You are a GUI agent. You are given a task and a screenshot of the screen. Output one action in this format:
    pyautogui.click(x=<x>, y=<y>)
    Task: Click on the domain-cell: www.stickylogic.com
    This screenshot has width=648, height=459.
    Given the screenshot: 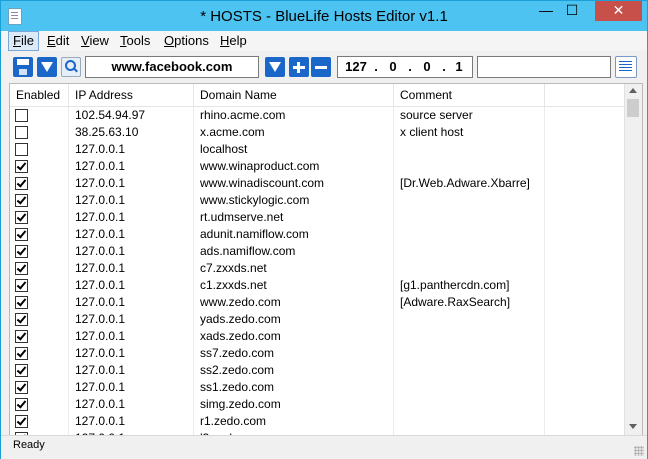 What is the action you would take?
    pyautogui.click(x=255, y=200)
    